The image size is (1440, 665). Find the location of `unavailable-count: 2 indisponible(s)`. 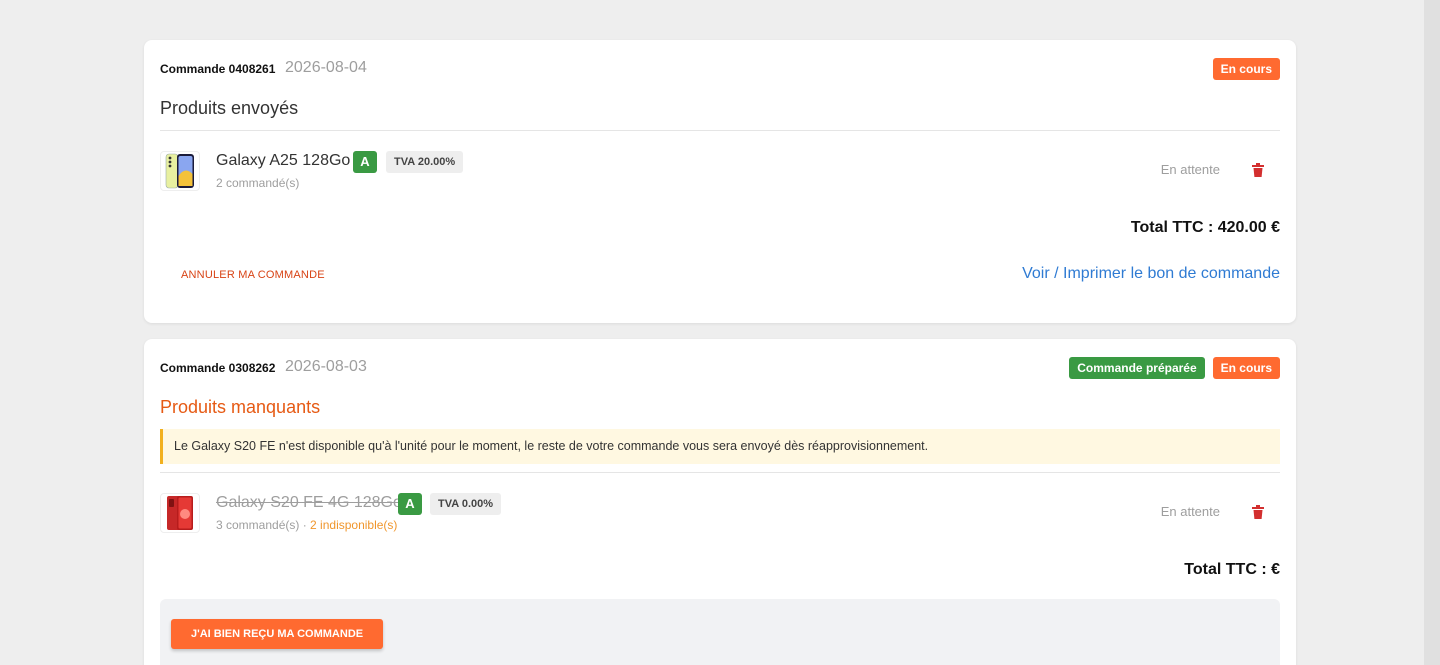

unavailable-count: 2 indisponible(s) is located at coordinates (354, 525).